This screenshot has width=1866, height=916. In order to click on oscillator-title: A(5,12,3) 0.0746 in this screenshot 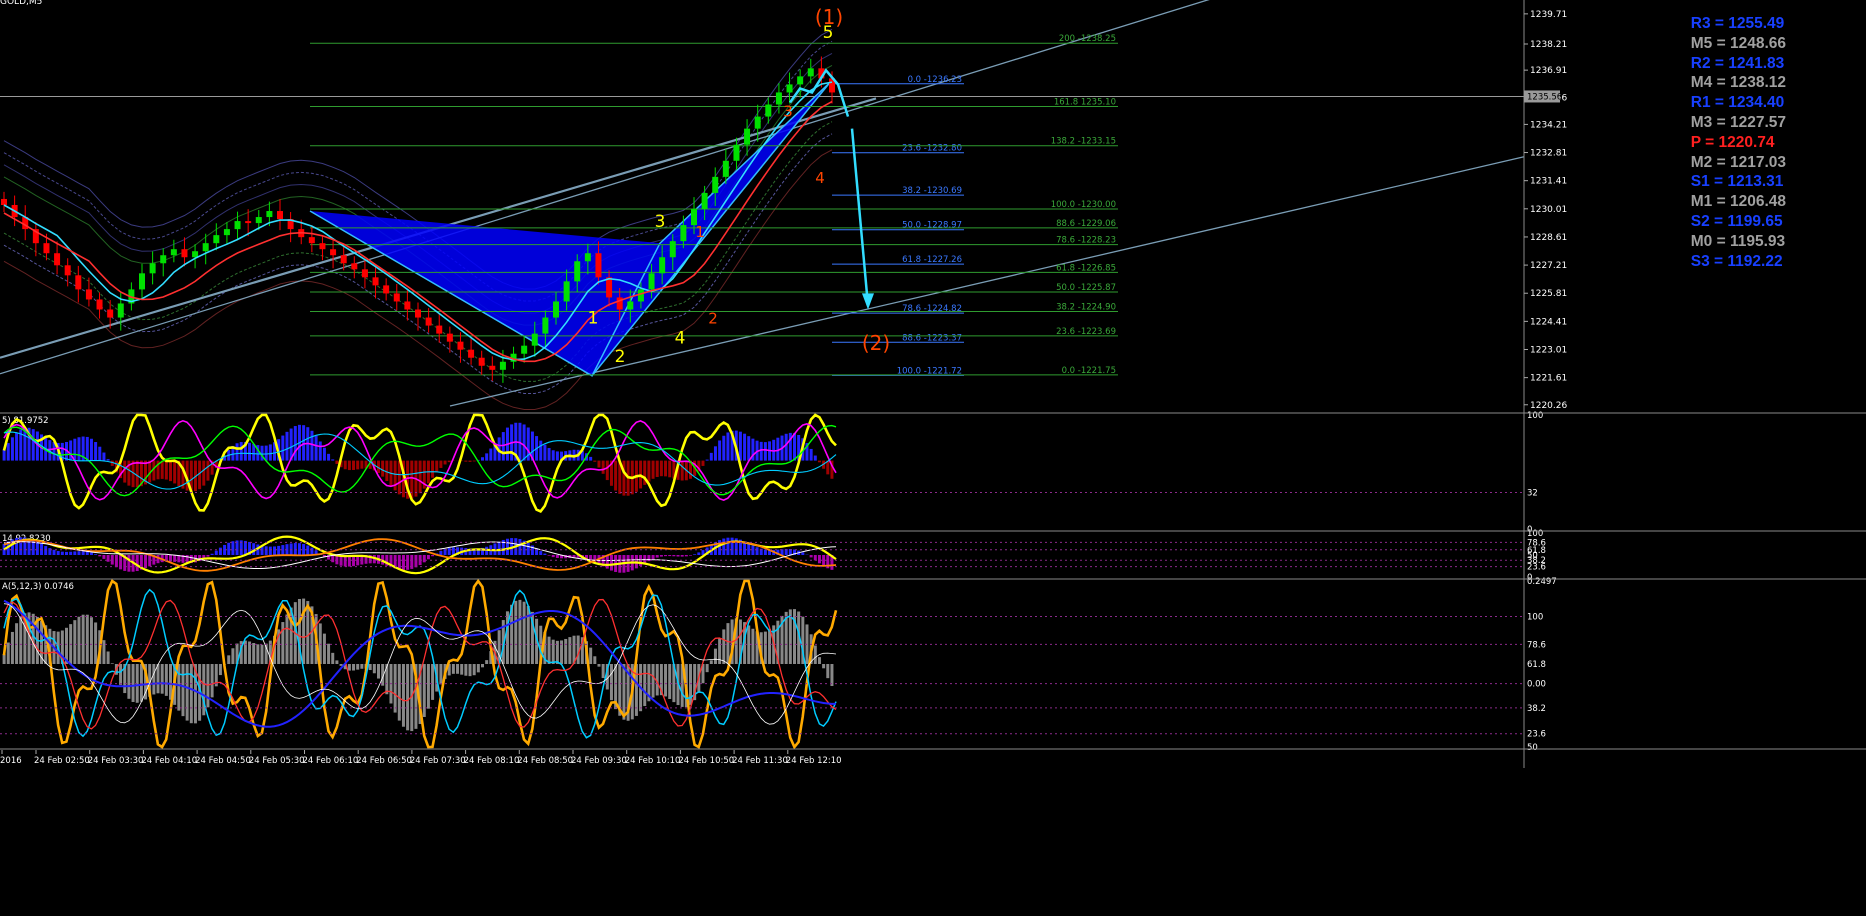, I will do `click(38, 587)`.